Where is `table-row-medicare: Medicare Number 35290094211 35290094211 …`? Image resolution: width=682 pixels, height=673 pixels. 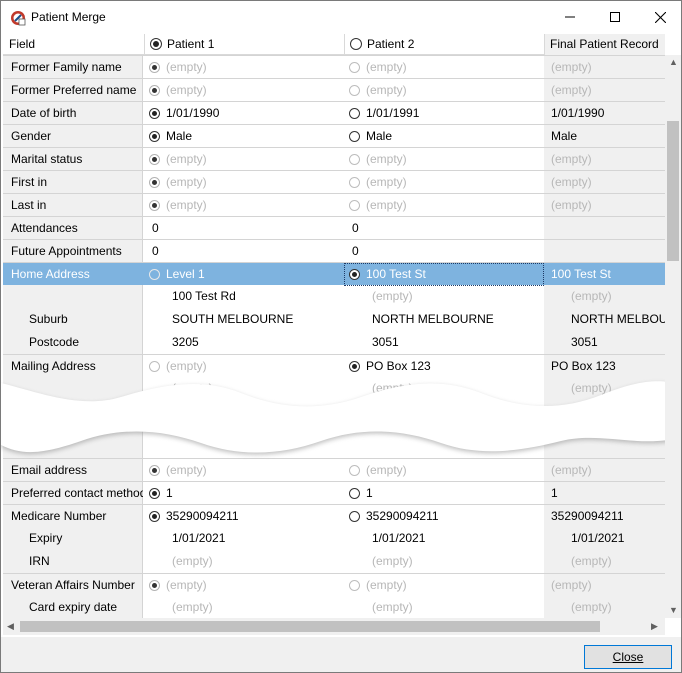 table-row-medicare: Medicare Number 35290094211 35290094211 … is located at coordinates (334, 515).